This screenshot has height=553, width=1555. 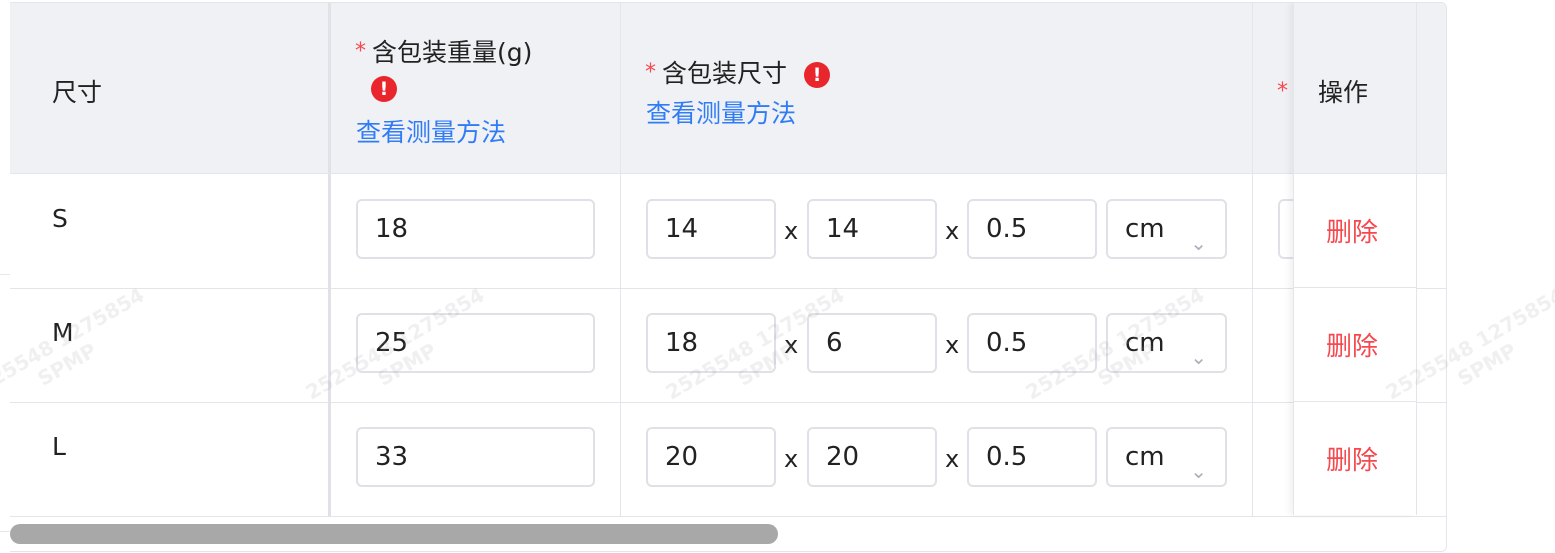 What do you see at coordinates (711, 457) in the screenshot?
I see `length-input: 20` at bounding box center [711, 457].